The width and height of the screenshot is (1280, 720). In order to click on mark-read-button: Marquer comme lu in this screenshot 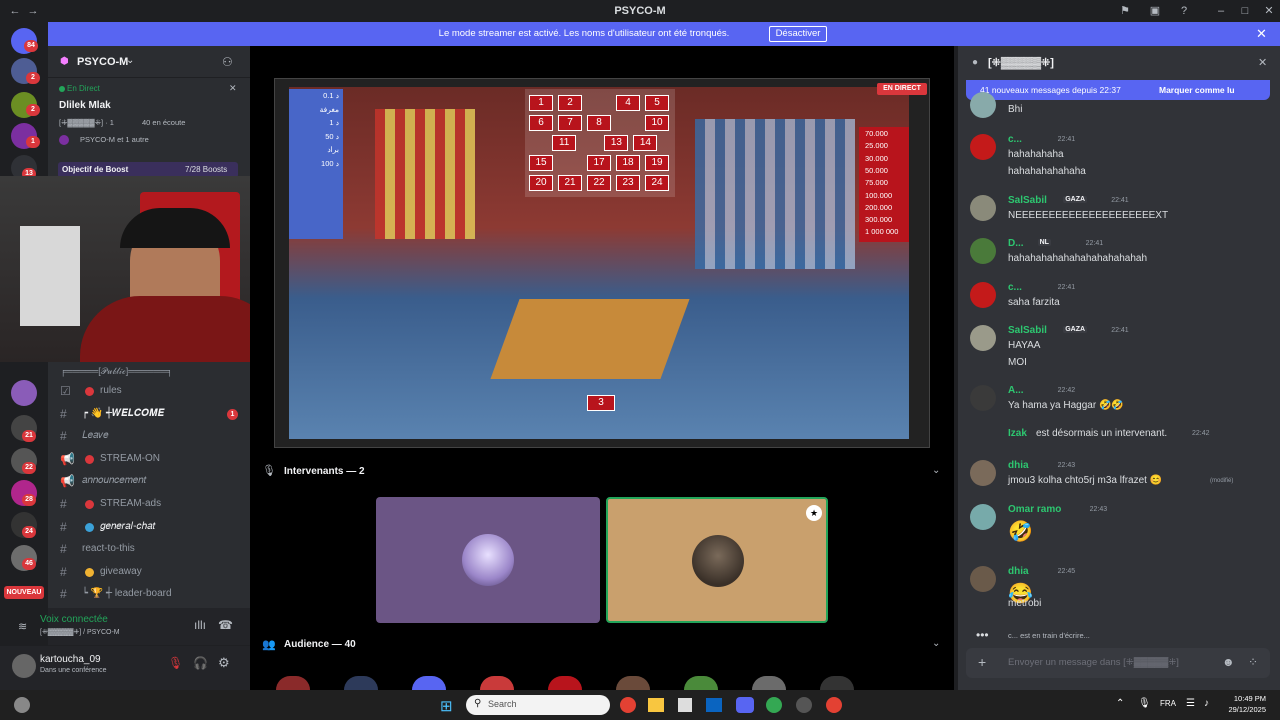, I will do `click(1197, 90)`.